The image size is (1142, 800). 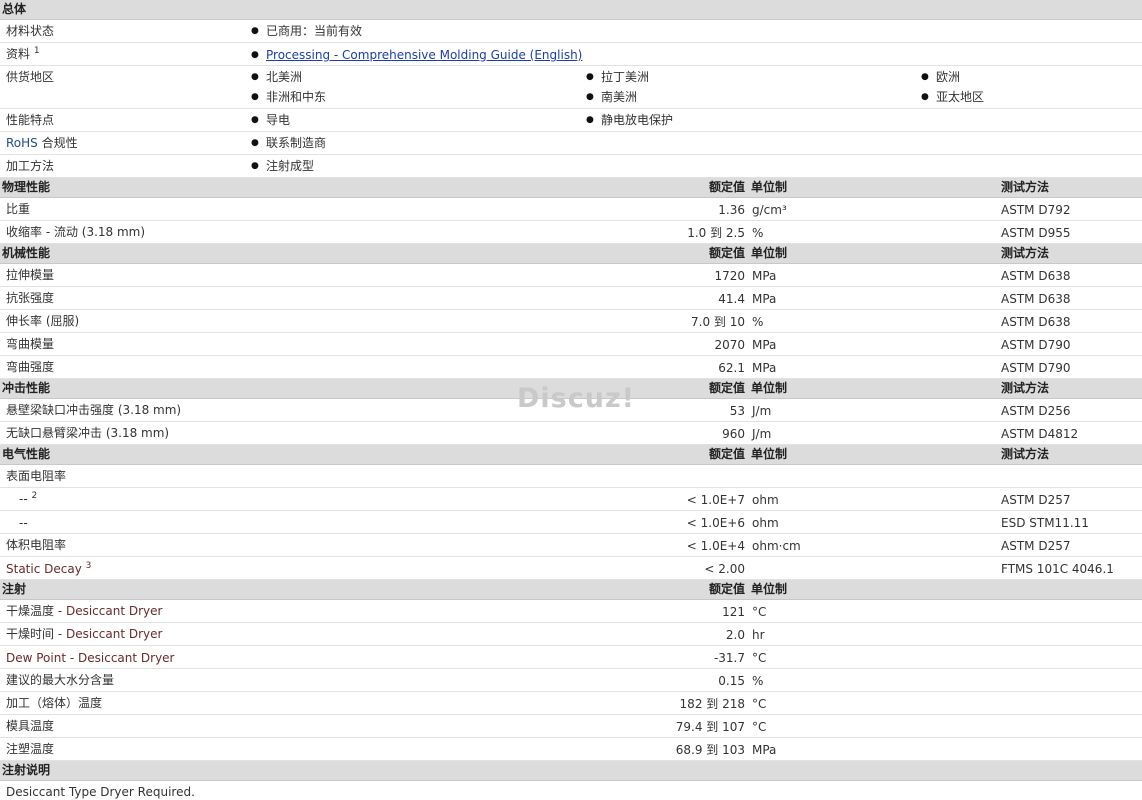 I want to click on section-title: 注射, so click(x=14, y=589).